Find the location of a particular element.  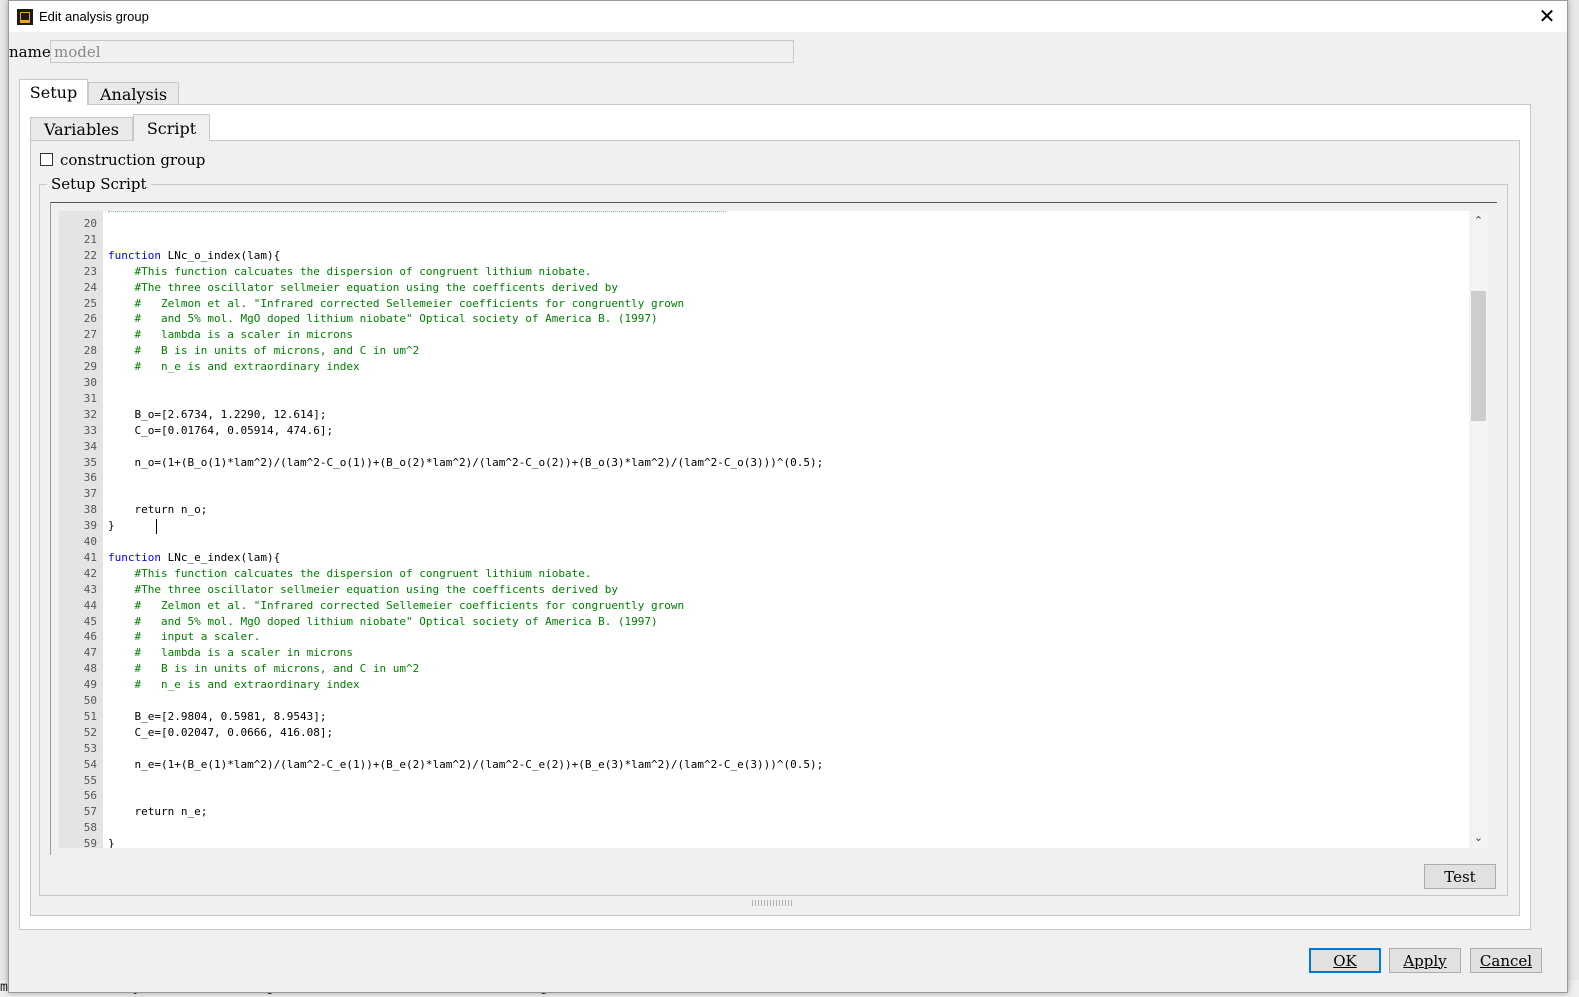

line-number: 40 is located at coordinates (90, 541).